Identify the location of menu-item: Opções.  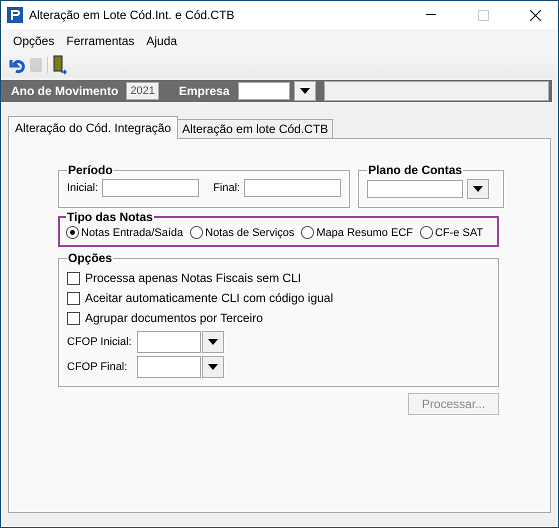
(34, 41).